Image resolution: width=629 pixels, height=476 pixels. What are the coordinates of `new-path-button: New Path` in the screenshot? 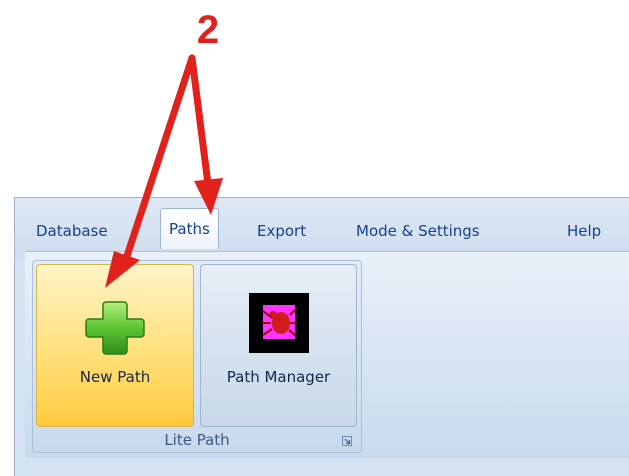 It's located at (115, 345).